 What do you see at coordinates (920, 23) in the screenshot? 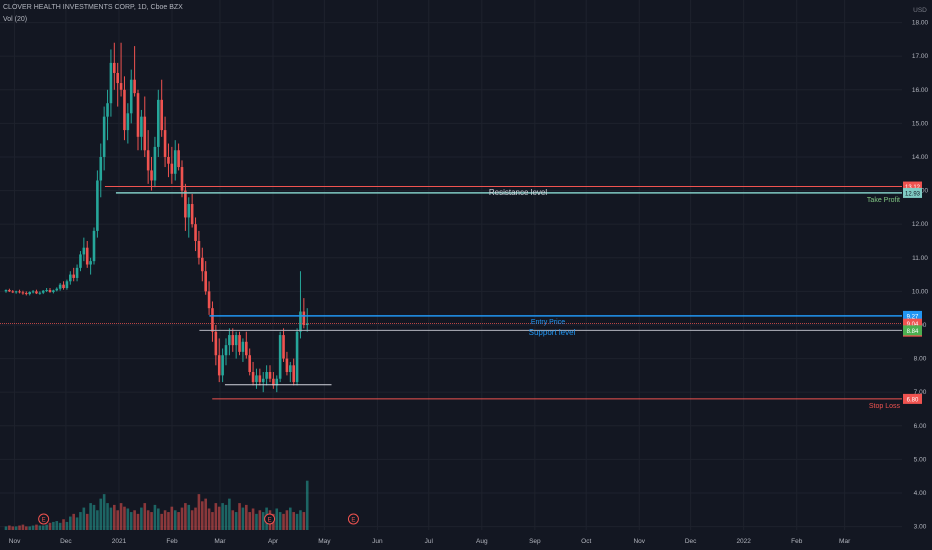
I see `y-tick-label: 18.00` at bounding box center [920, 23].